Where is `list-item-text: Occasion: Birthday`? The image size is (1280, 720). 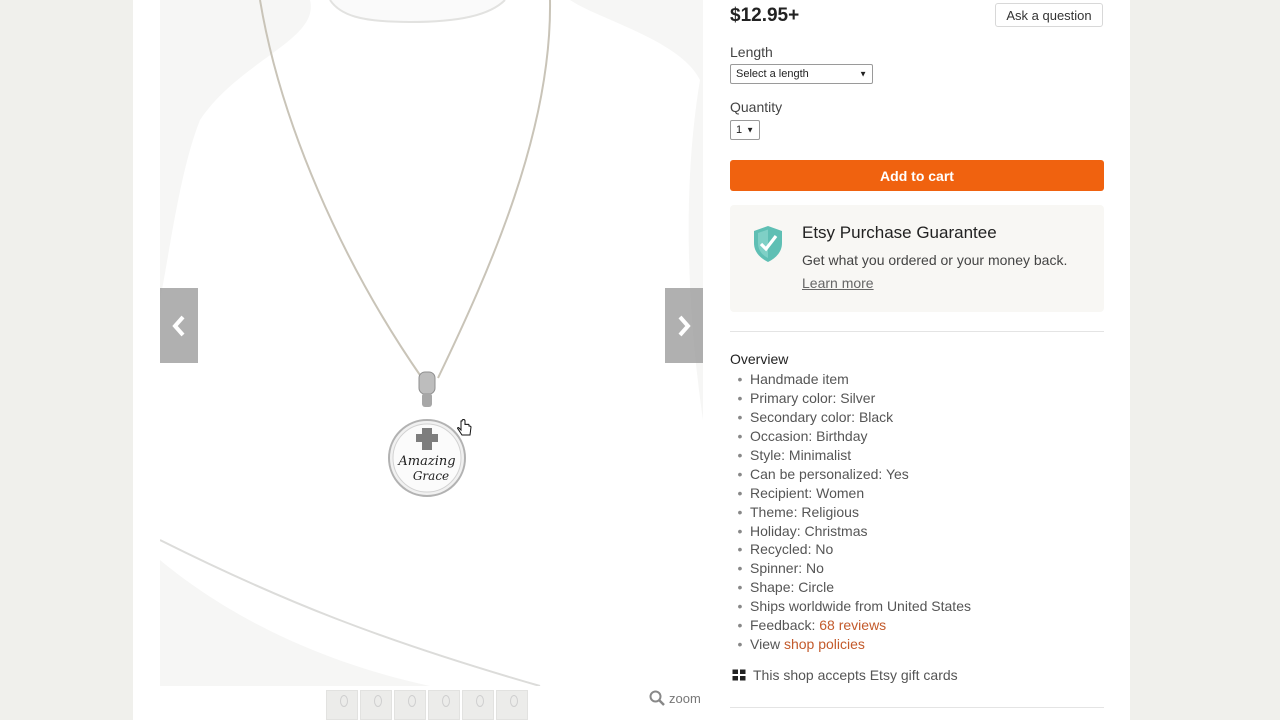 list-item-text: Occasion: Birthday is located at coordinates (809, 435).